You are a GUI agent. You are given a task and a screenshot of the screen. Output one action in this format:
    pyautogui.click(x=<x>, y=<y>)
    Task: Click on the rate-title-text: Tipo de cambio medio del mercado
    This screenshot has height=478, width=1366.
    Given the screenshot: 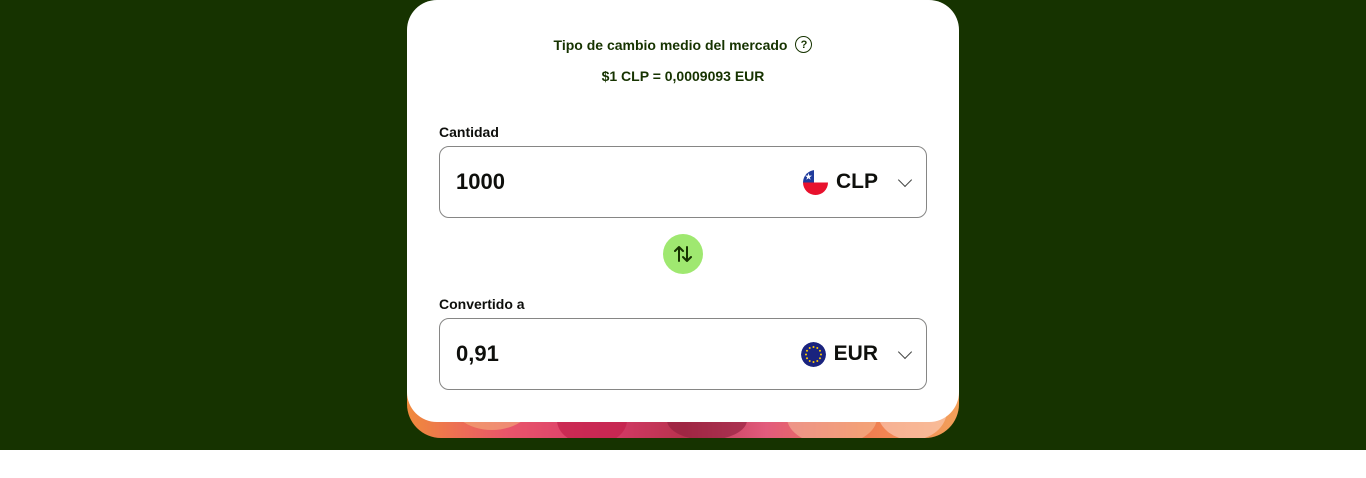 What is the action you would take?
    pyautogui.click(x=670, y=44)
    